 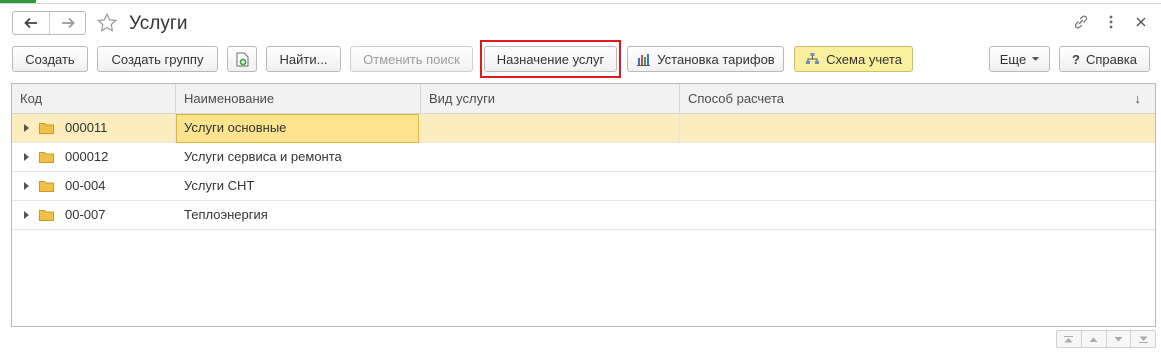 I want to click on table-row: 00-007 Теплоэнергия, so click(x=583, y=215).